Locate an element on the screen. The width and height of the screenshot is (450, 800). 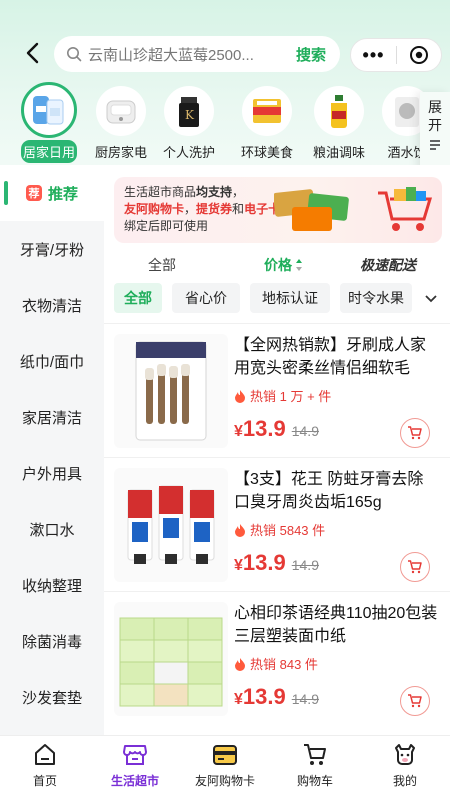
profile-cow-icon is located at coordinates (405, 754).